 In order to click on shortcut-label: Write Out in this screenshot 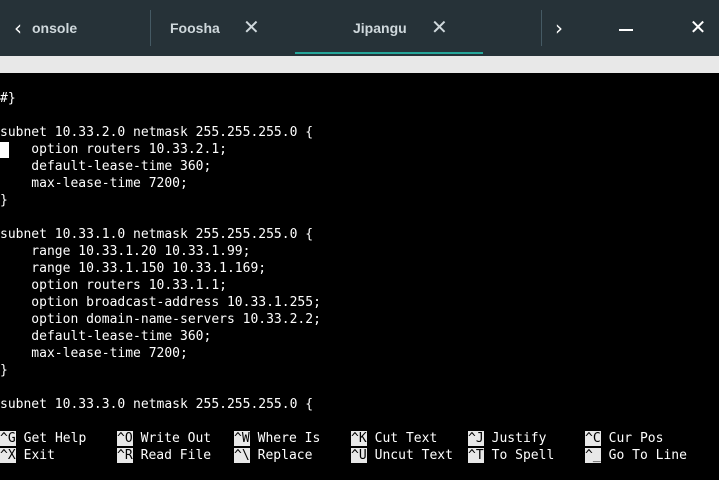, I will do `click(176, 438)`.